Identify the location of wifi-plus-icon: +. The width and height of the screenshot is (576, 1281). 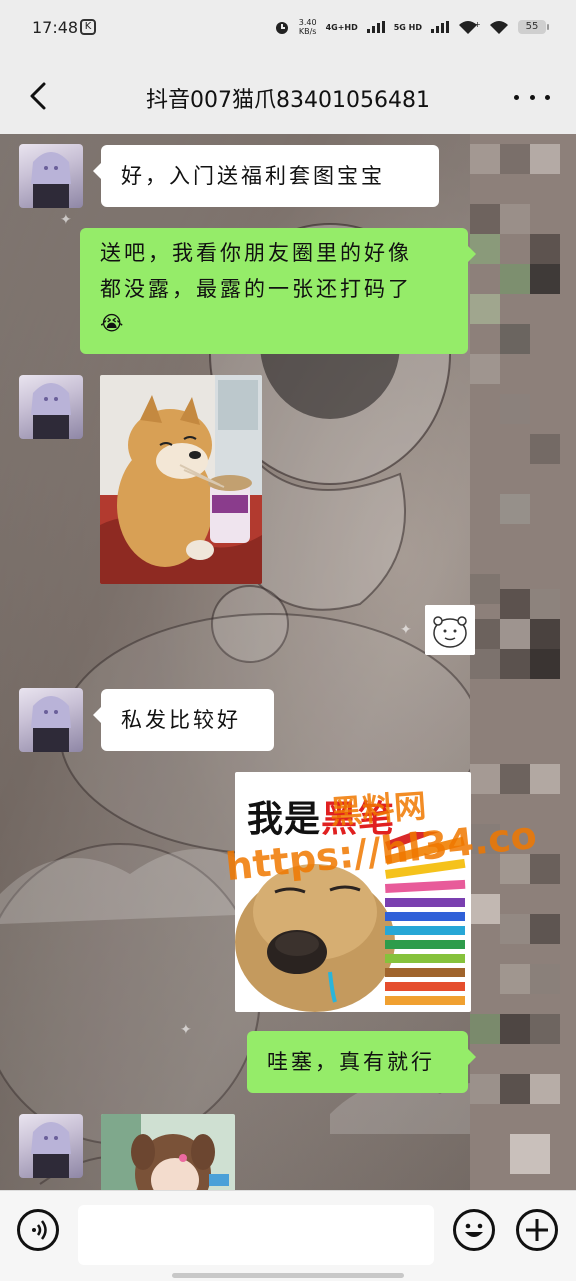
(469, 27).